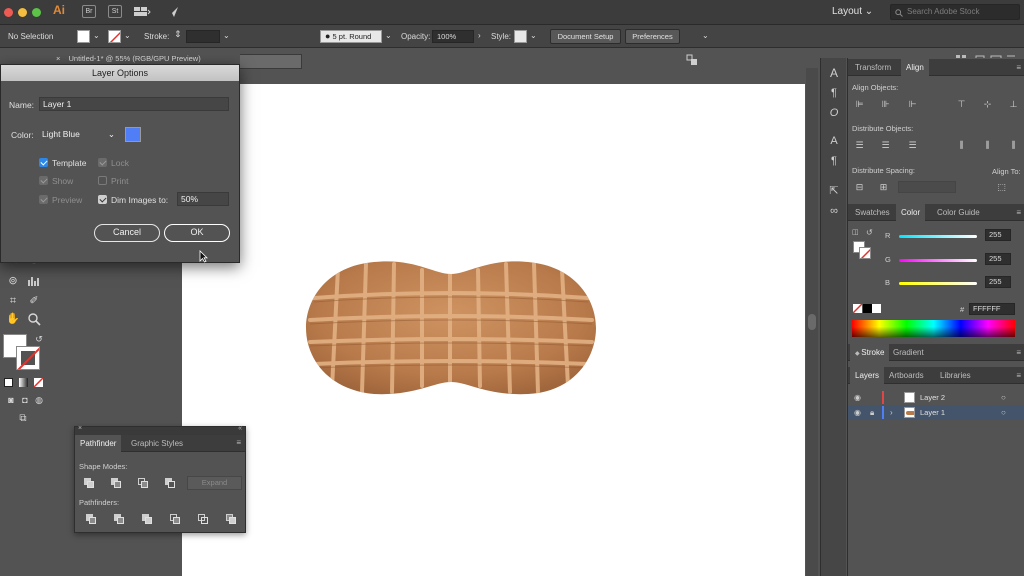 This screenshot has width=1024, height=576. I want to click on distribute-top-icon: ☰, so click(859, 145).